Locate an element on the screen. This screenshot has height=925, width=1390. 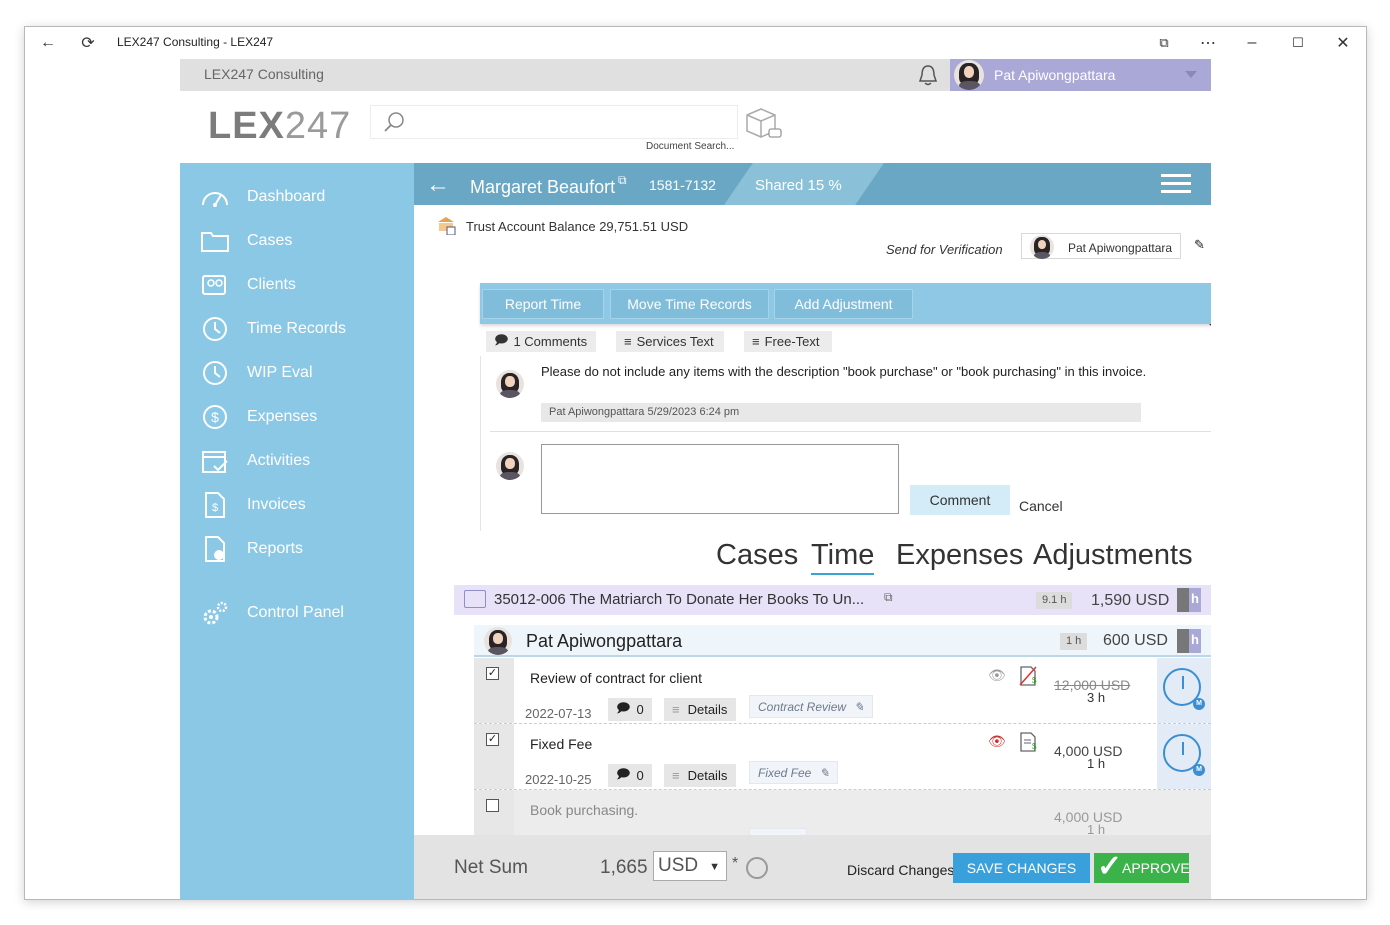
tab-adjustments: Adjustments is located at coordinates (1113, 555).